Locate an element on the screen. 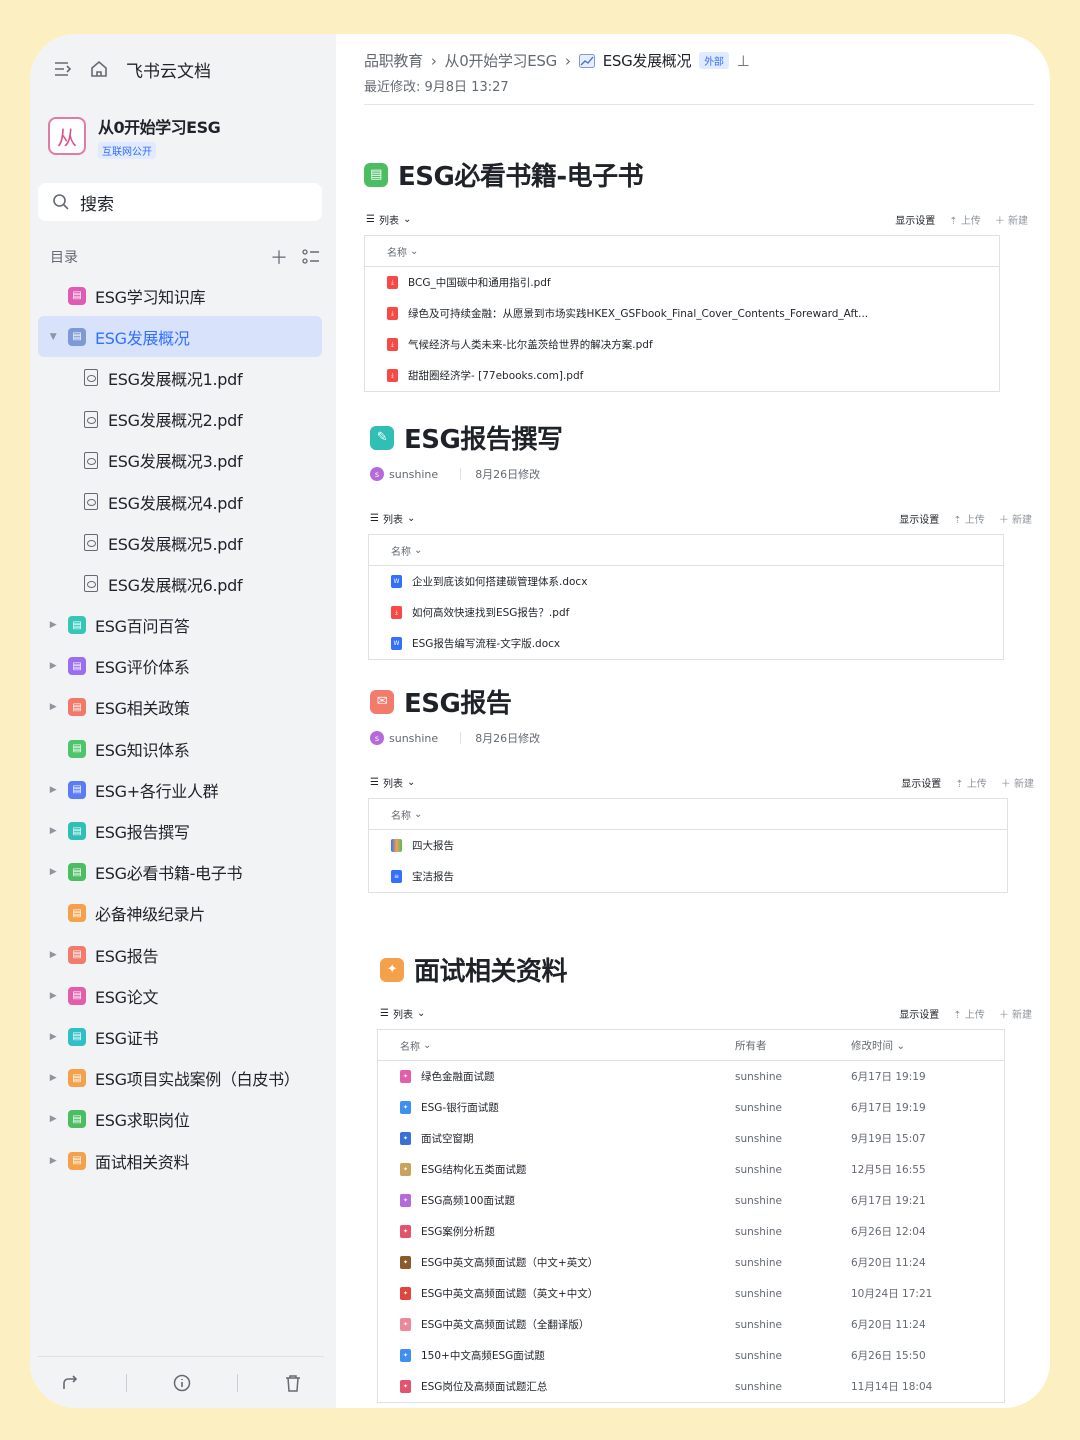 The width and height of the screenshot is (1080, 1440). toc-child-item: ESG发展概况6.pdf is located at coordinates (180, 583).